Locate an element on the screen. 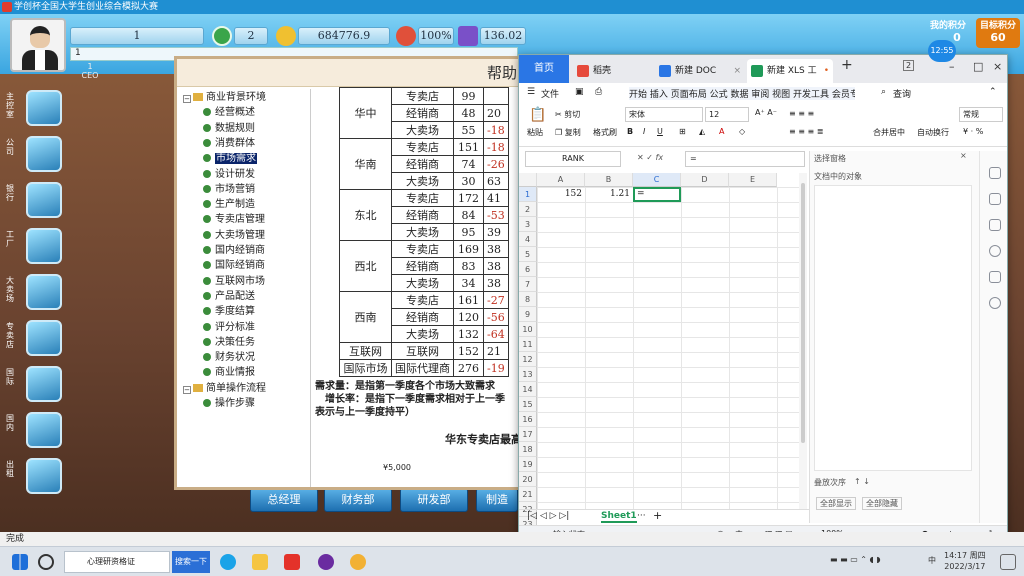 The image size is (1024, 576). tab-daoke: 稻壳 is located at coordinates (613, 71).